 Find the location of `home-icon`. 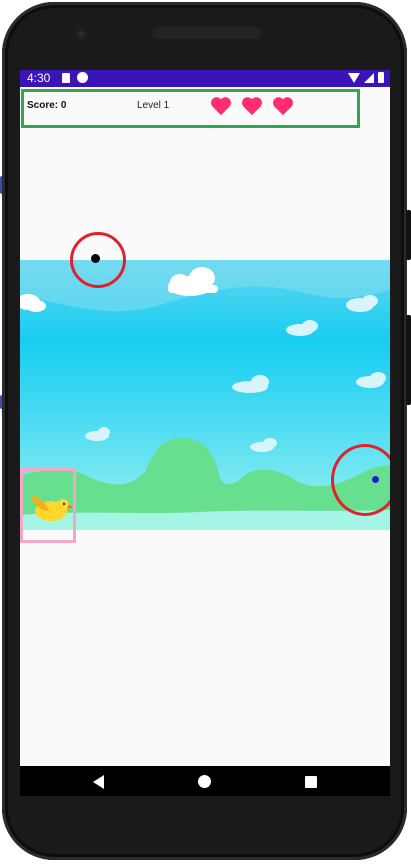

home-icon is located at coordinates (204, 781).